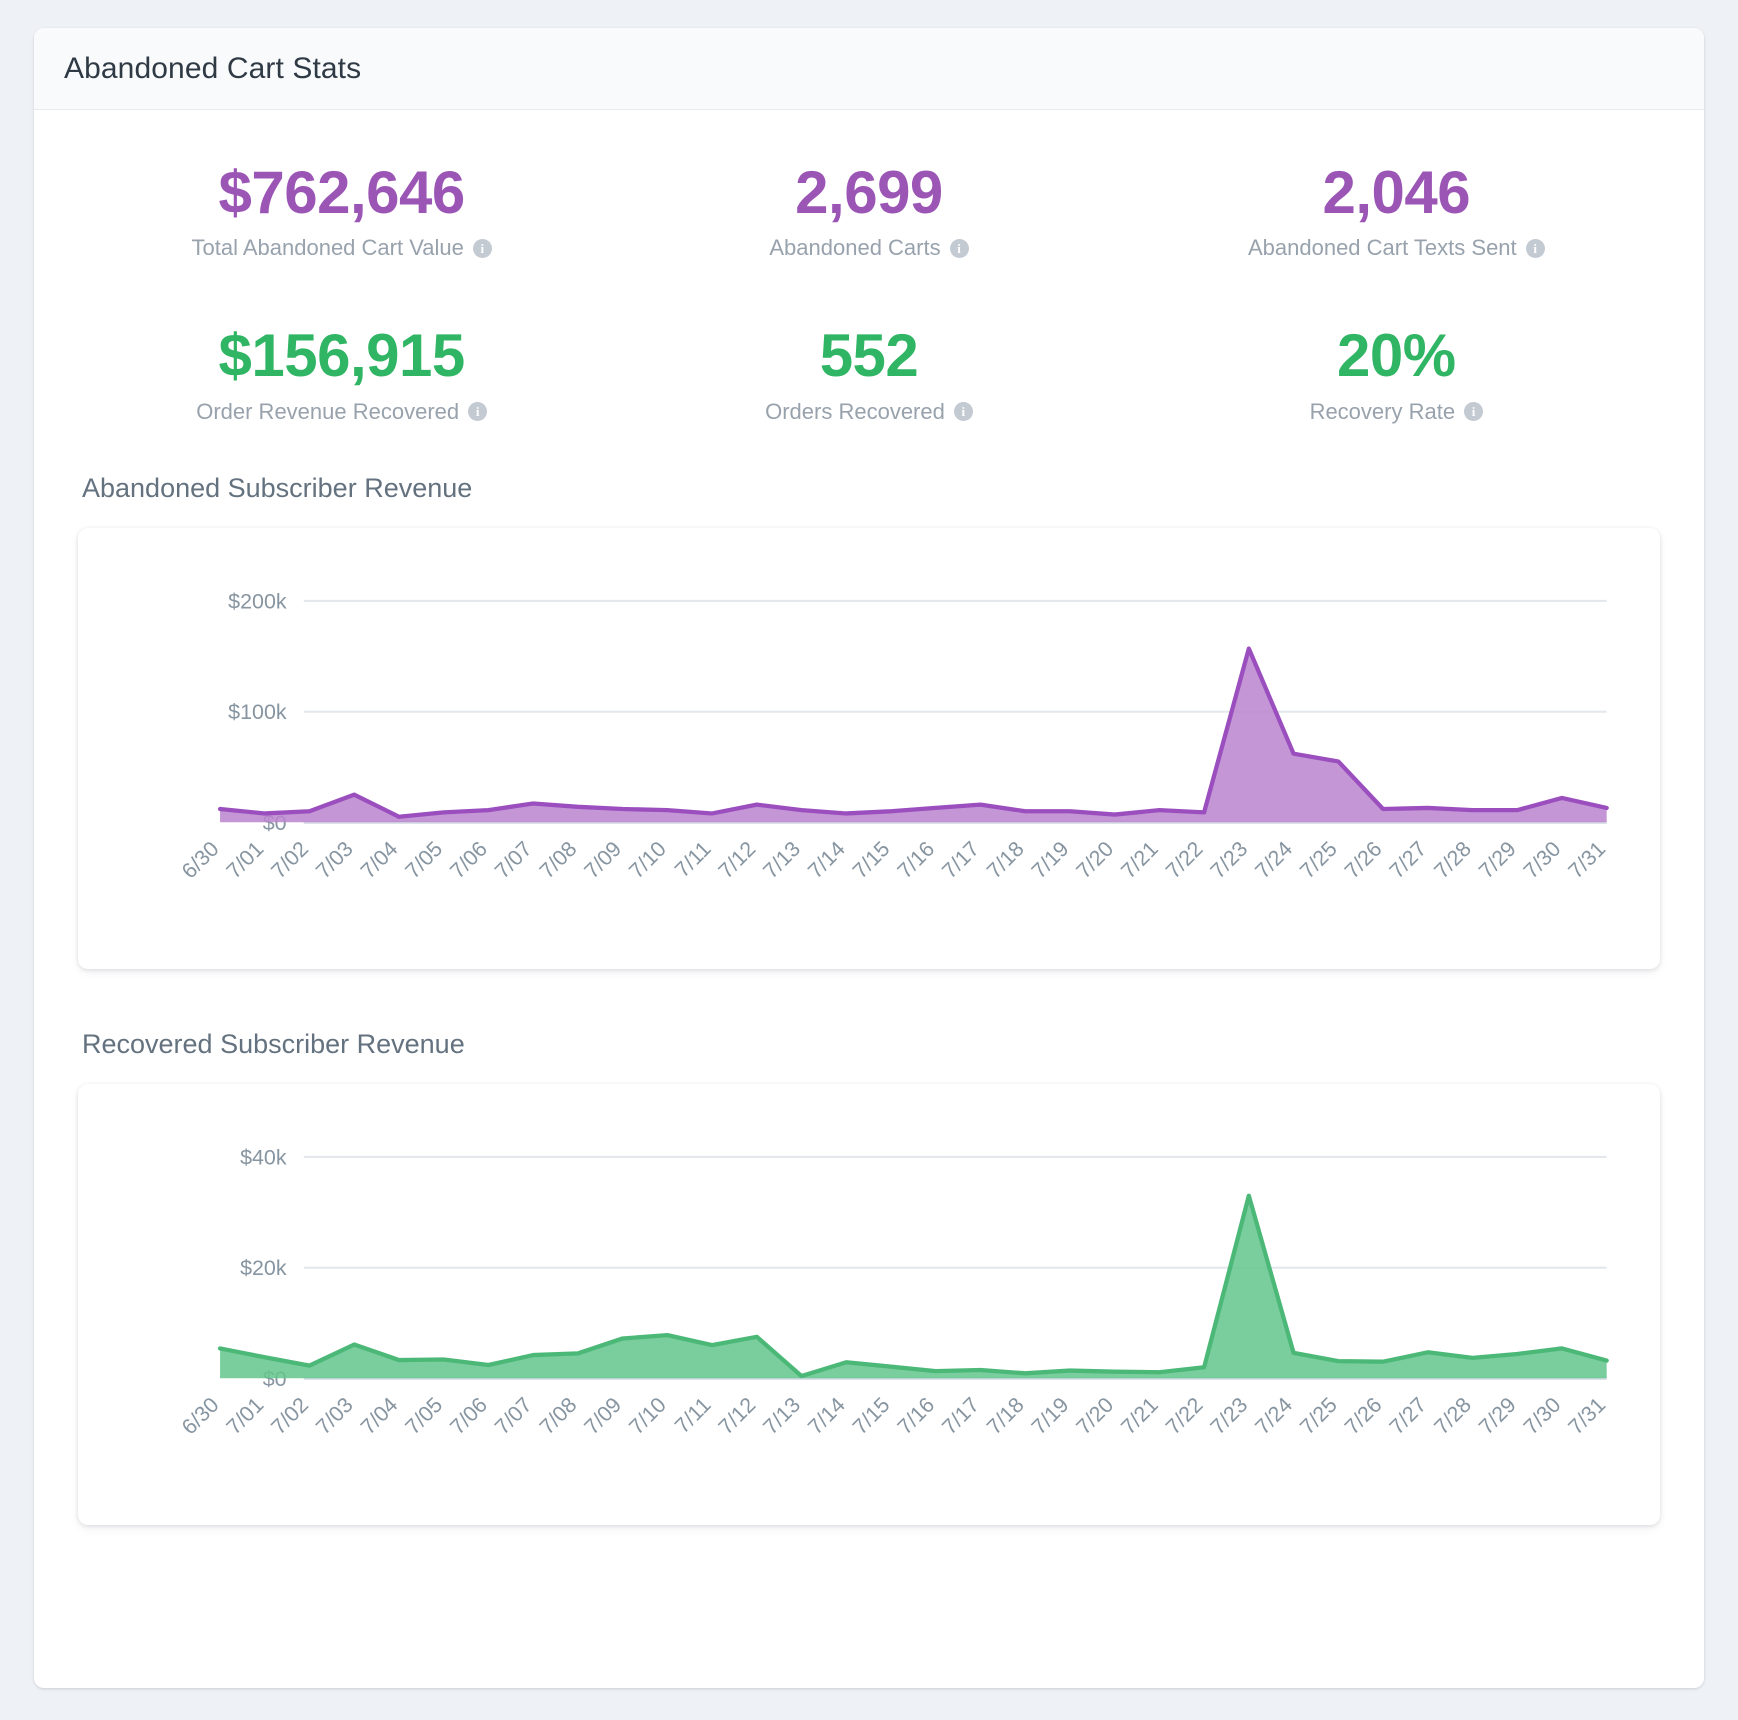 The image size is (1738, 1720). What do you see at coordinates (341, 412) in the screenshot?
I see `stat-label-row: Order Revenue Recovered i` at bounding box center [341, 412].